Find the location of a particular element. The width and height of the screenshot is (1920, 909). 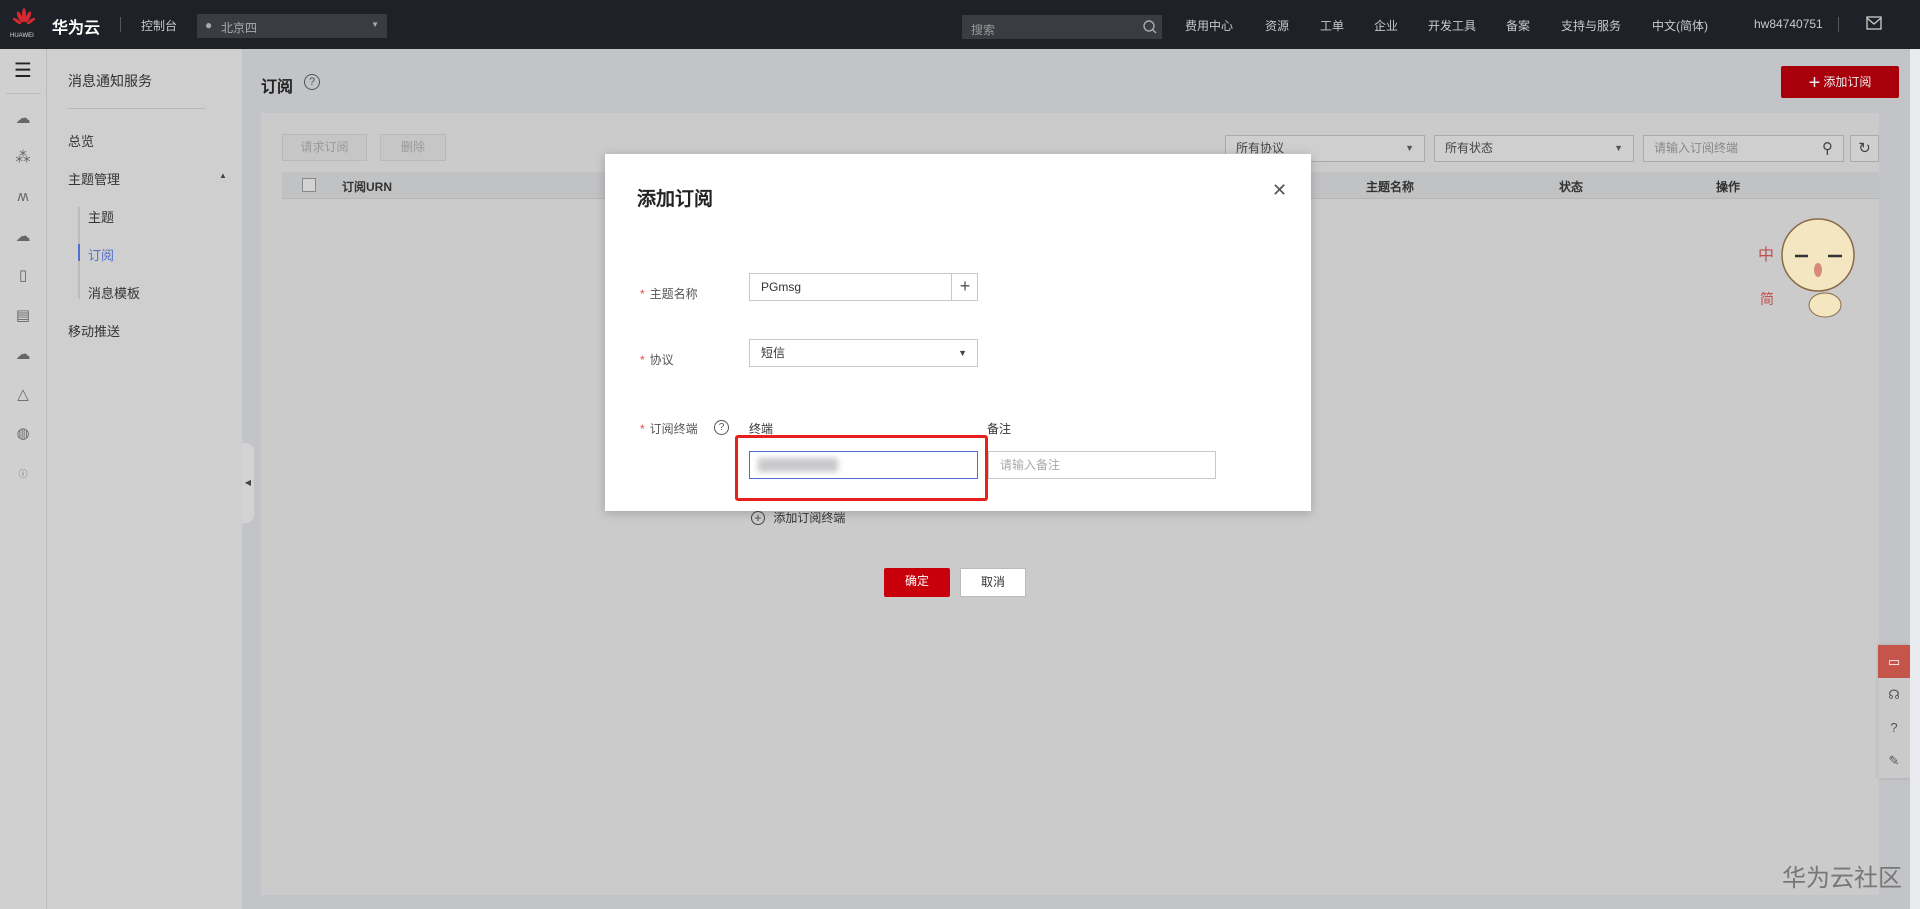

chat-icon: ▭ is located at coordinates (1894, 661).